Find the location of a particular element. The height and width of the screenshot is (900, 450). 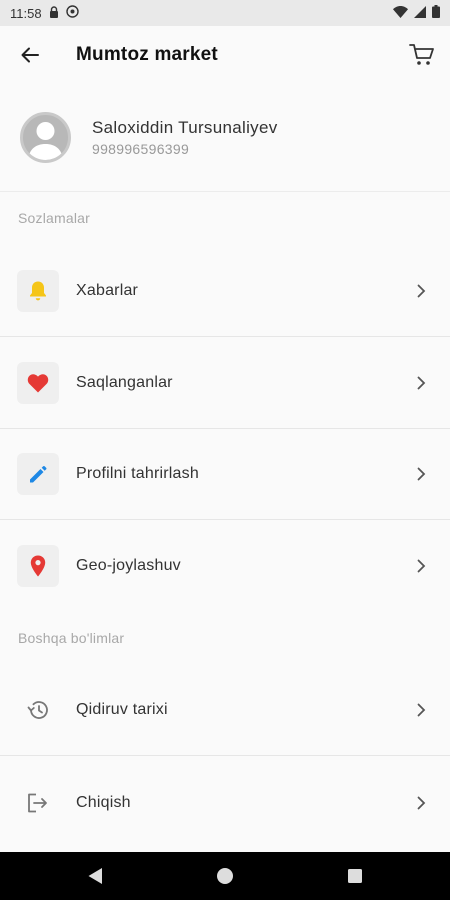

pencil-icon is located at coordinates (38, 474).